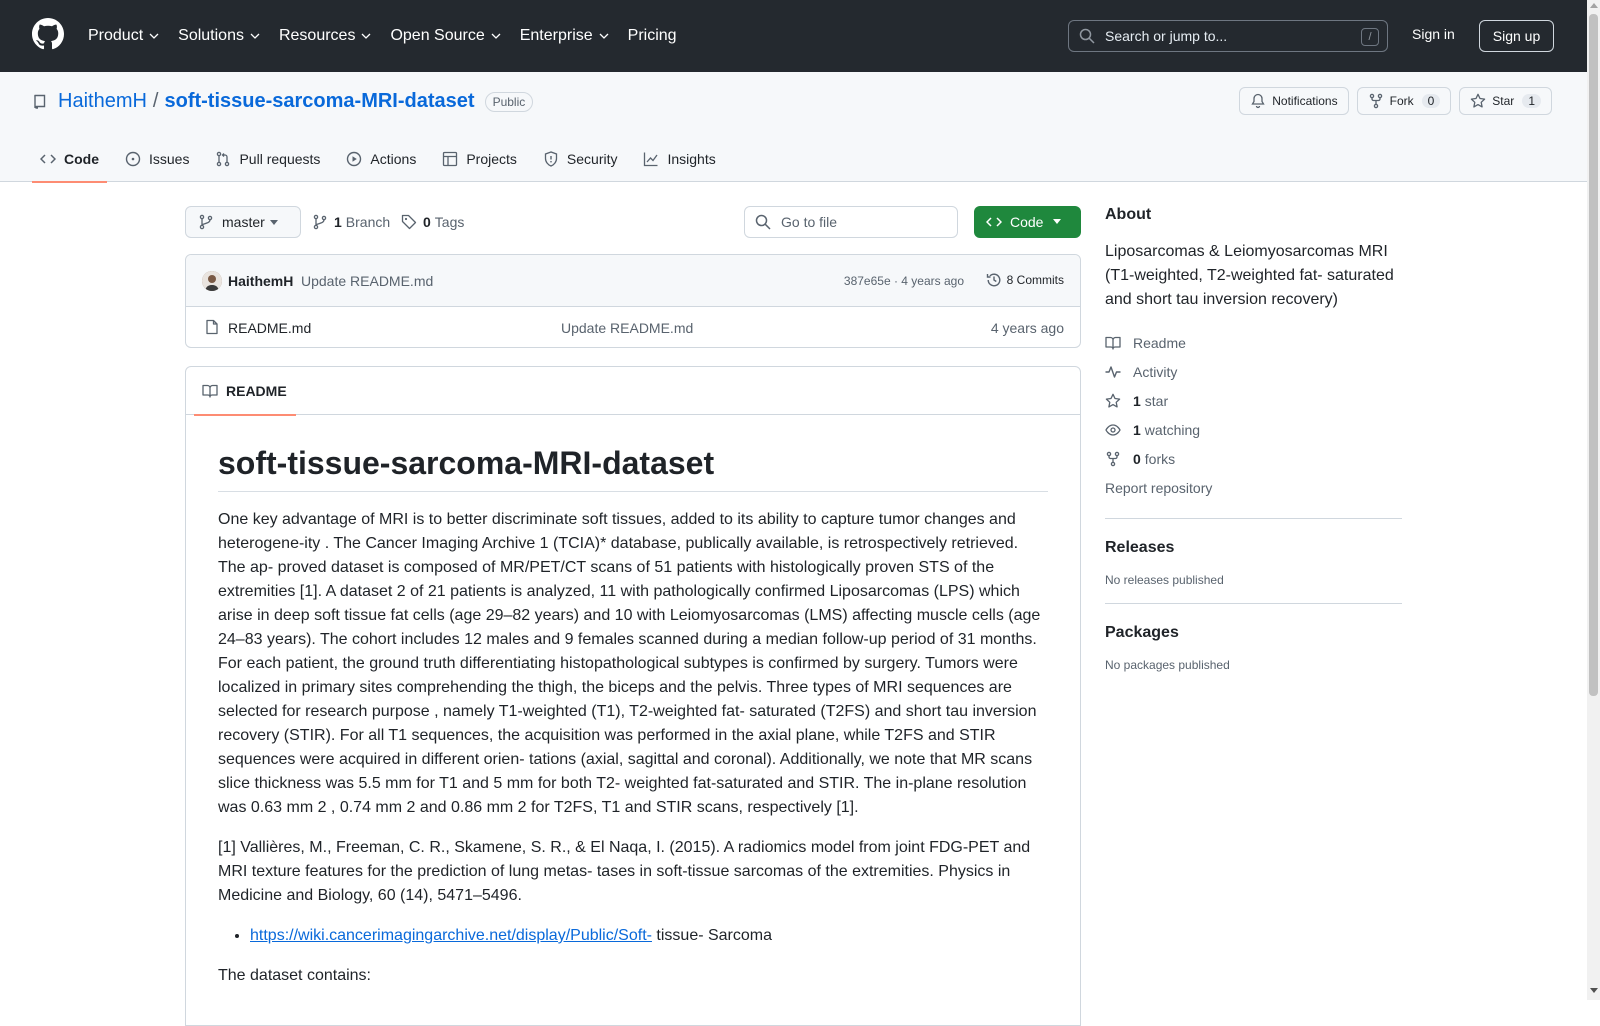 The height and width of the screenshot is (1026, 1600). I want to click on tab-pull-requests: Pull requests, so click(267, 159).